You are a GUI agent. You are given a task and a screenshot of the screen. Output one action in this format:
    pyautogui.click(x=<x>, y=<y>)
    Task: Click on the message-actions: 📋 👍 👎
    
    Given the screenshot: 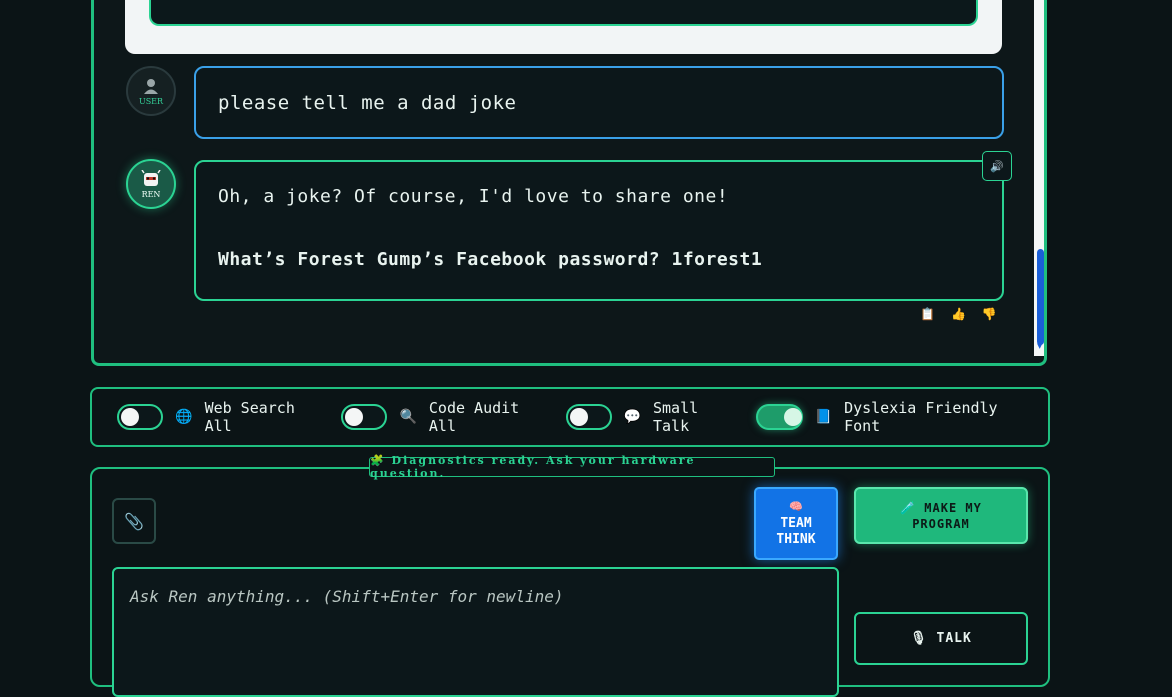 What is the action you would take?
    pyautogui.click(x=958, y=314)
    